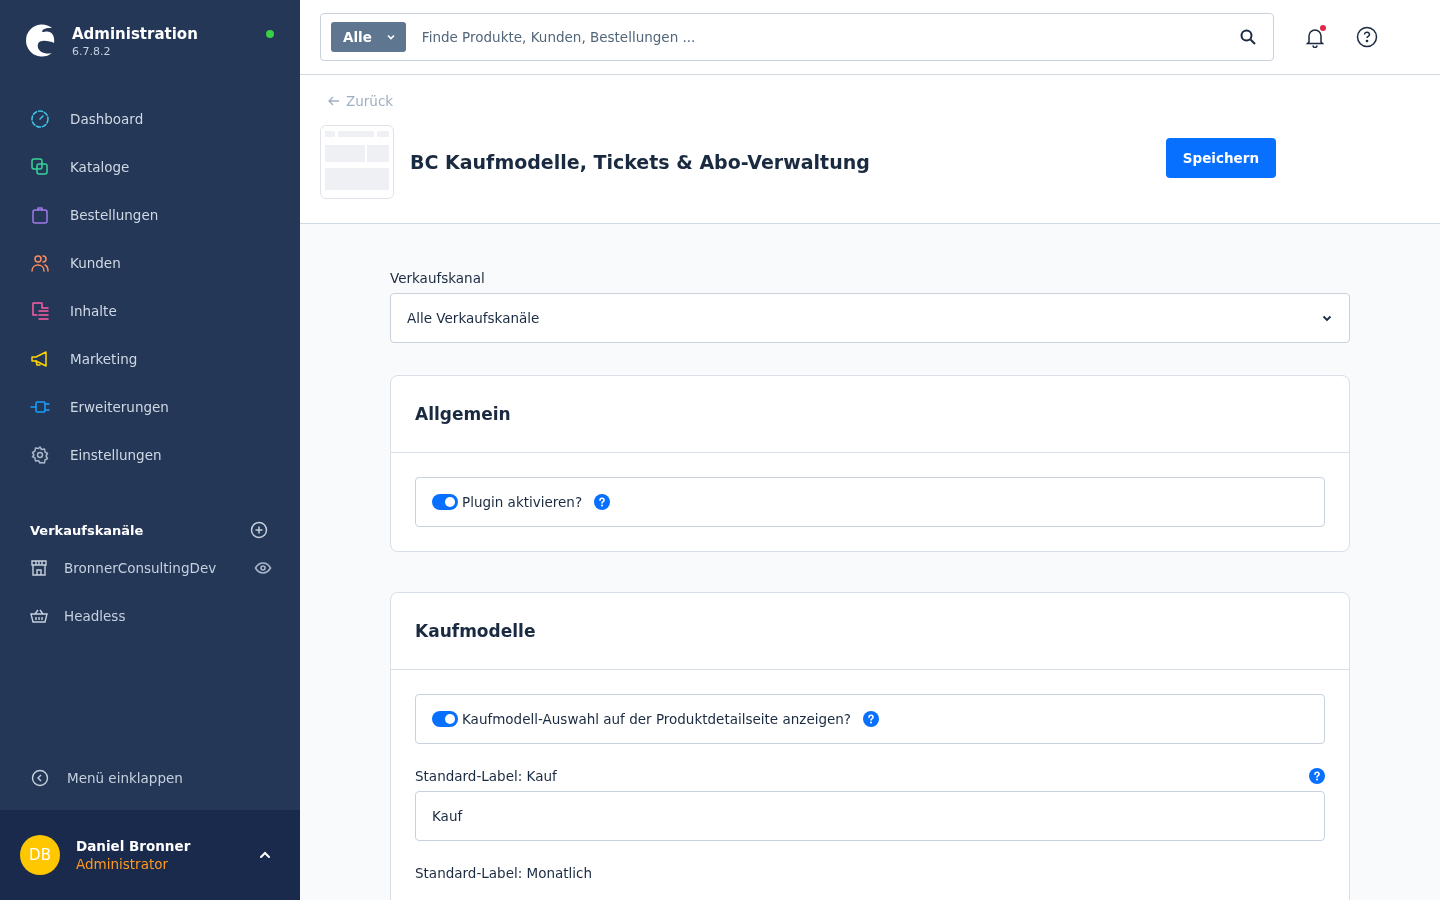 Image resolution: width=1440 pixels, height=900 pixels. Describe the element at coordinates (150, 359) in the screenshot. I see `nav-item: Marketing` at that location.